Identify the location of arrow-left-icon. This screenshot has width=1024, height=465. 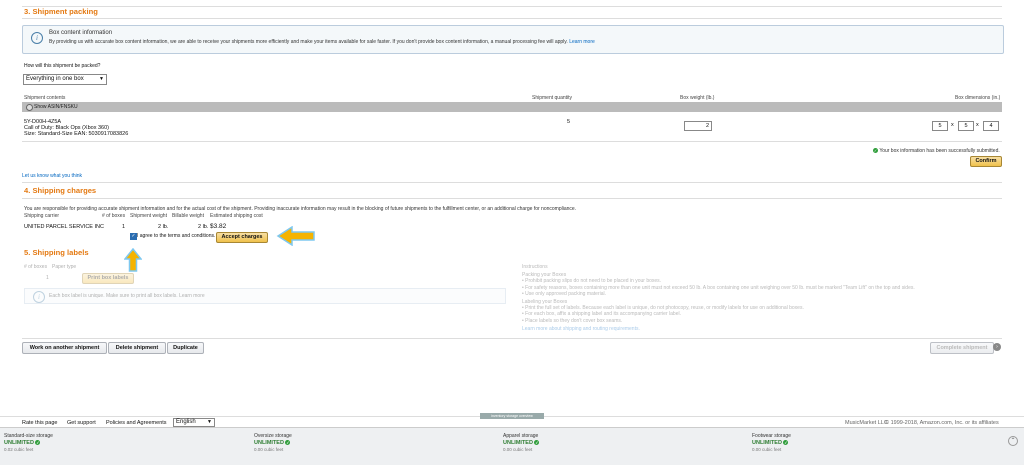
(295, 236).